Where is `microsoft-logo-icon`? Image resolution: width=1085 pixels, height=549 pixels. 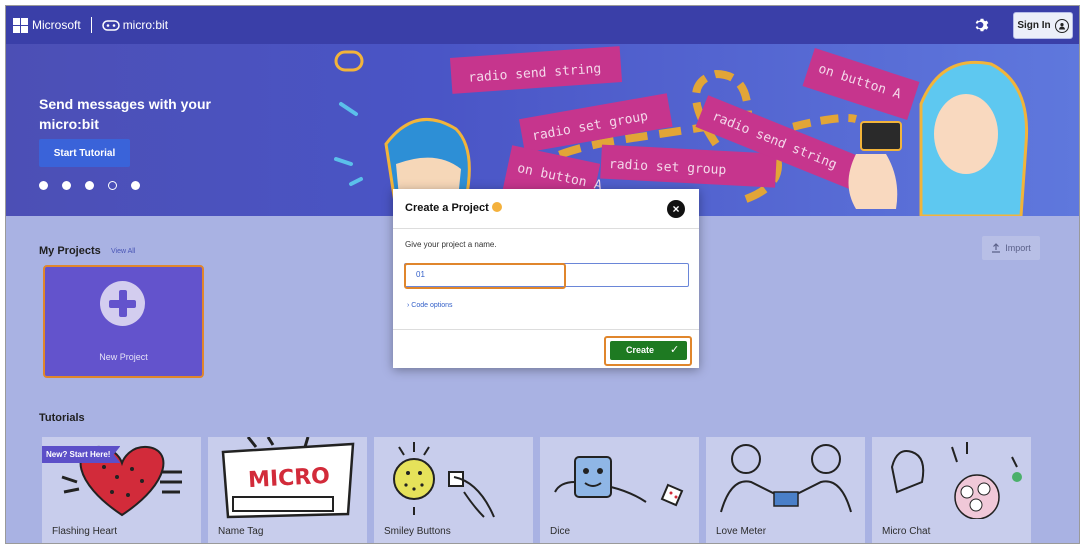
microsoft-logo-icon is located at coordinates (20, 25).